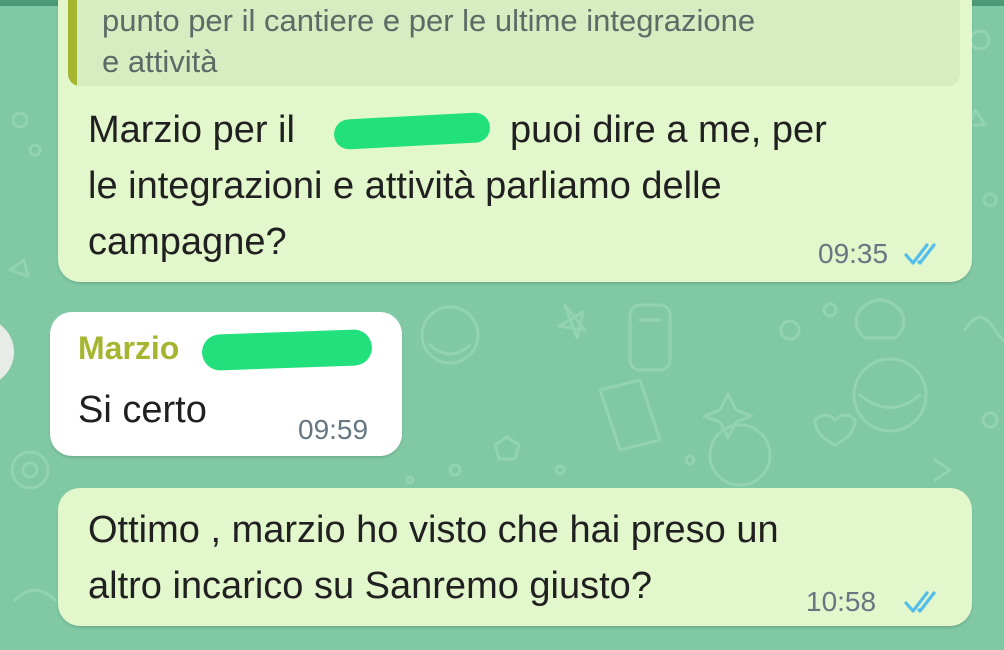  Describe the element at coordinates (197, 130) in the screenshot. I see `message-text-line1a: Marzio per il` at that location.